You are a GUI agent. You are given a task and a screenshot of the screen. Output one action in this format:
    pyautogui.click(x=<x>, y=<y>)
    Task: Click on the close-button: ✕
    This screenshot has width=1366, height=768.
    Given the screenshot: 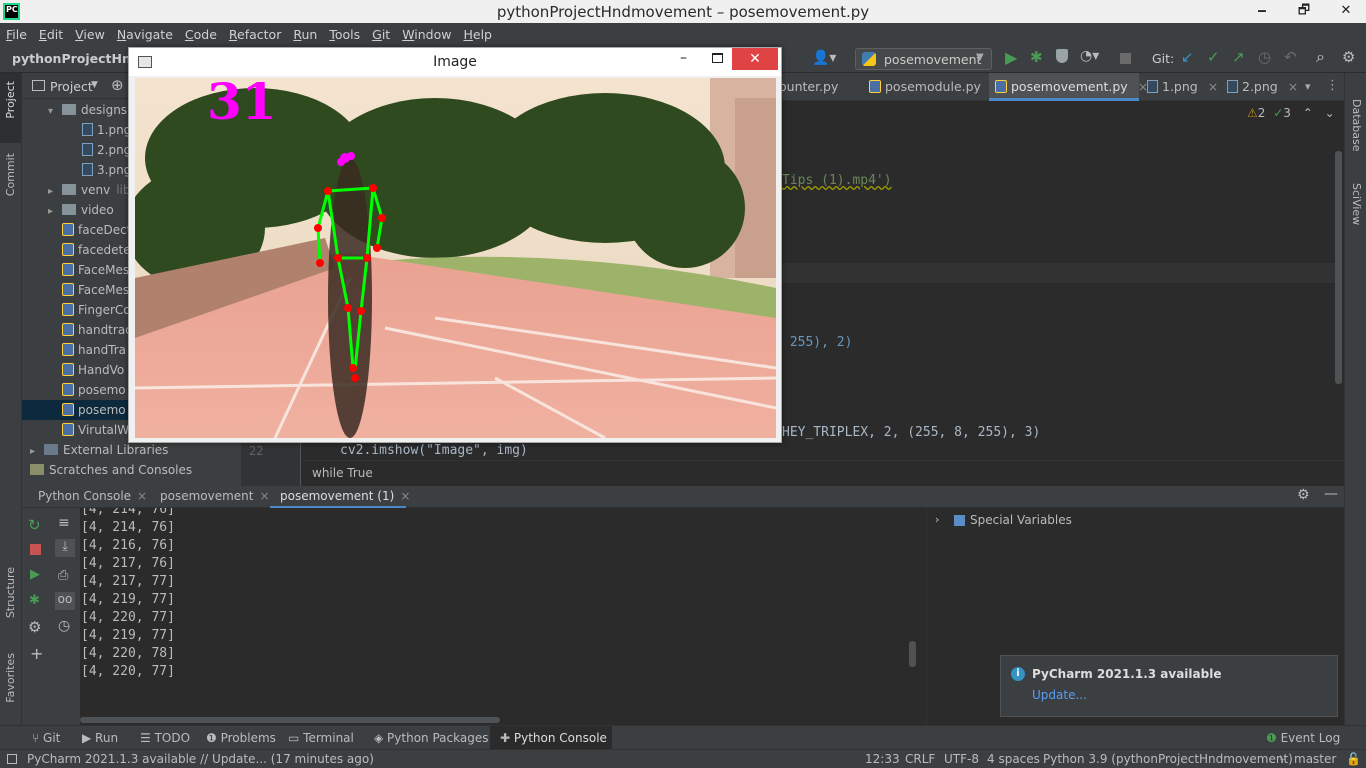 What is the action you would take?
    pyautogui.click(x=1346, y=11)
    